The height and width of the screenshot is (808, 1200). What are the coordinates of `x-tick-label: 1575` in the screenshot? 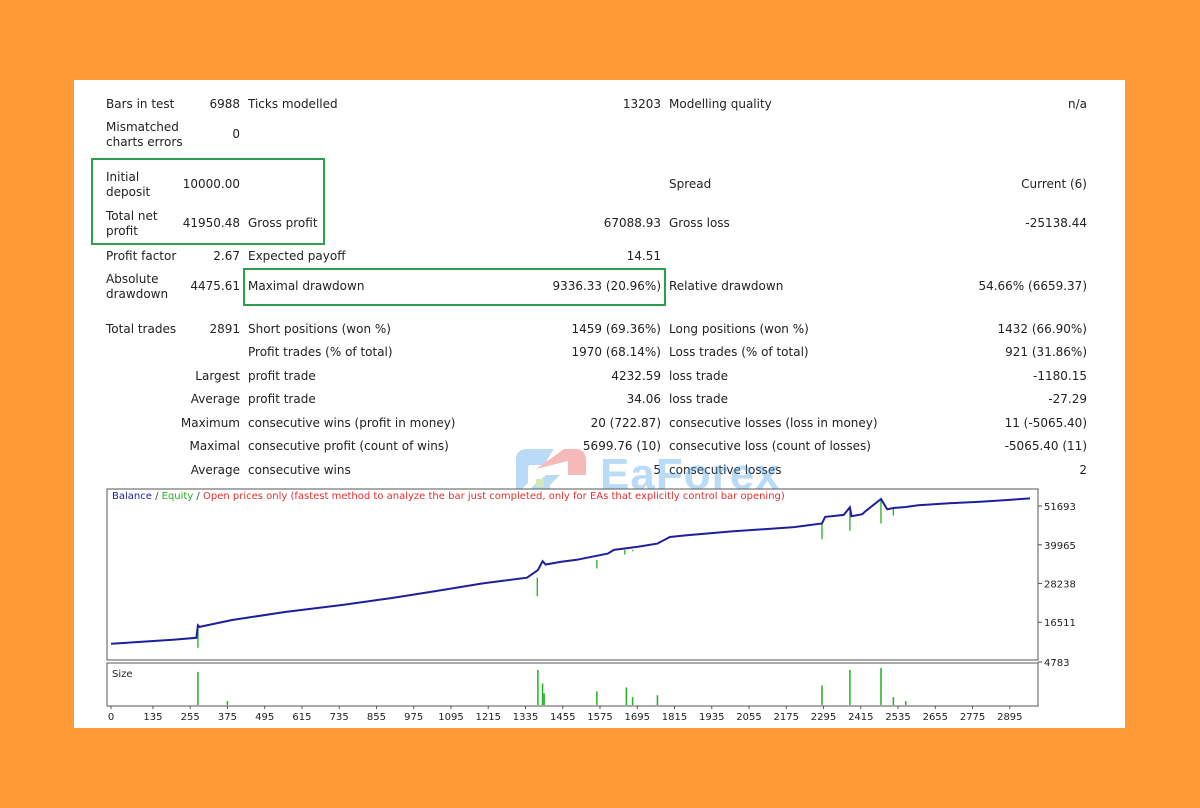 It's located at (599, 717).